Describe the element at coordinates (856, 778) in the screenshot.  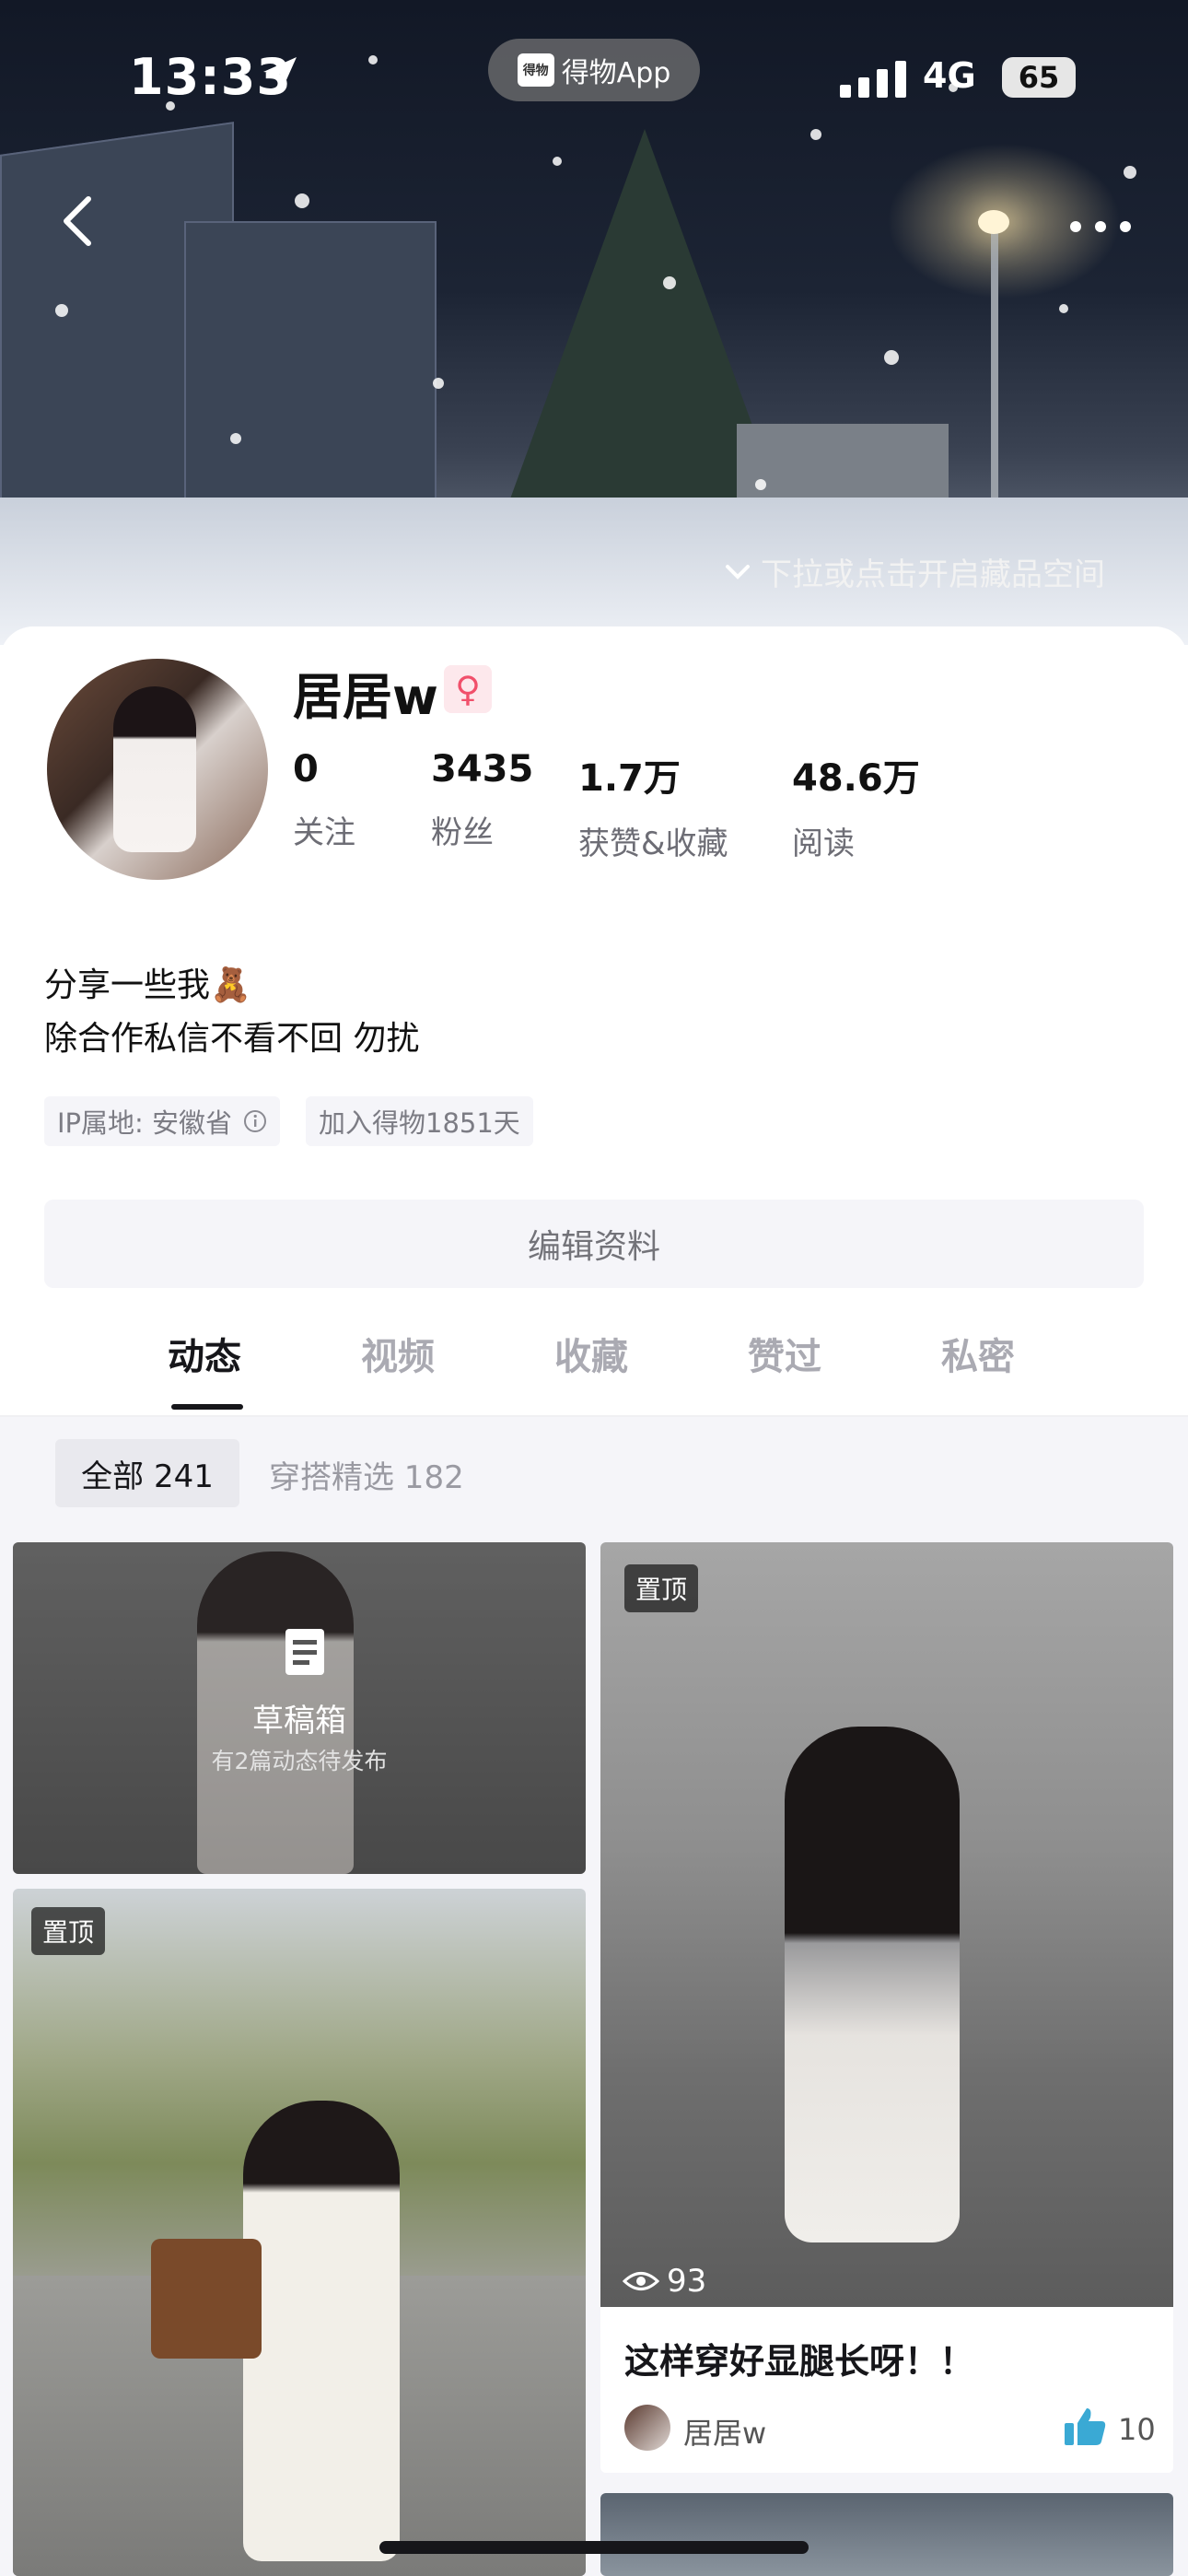
I see `stat-value: 48.6万` at that location.